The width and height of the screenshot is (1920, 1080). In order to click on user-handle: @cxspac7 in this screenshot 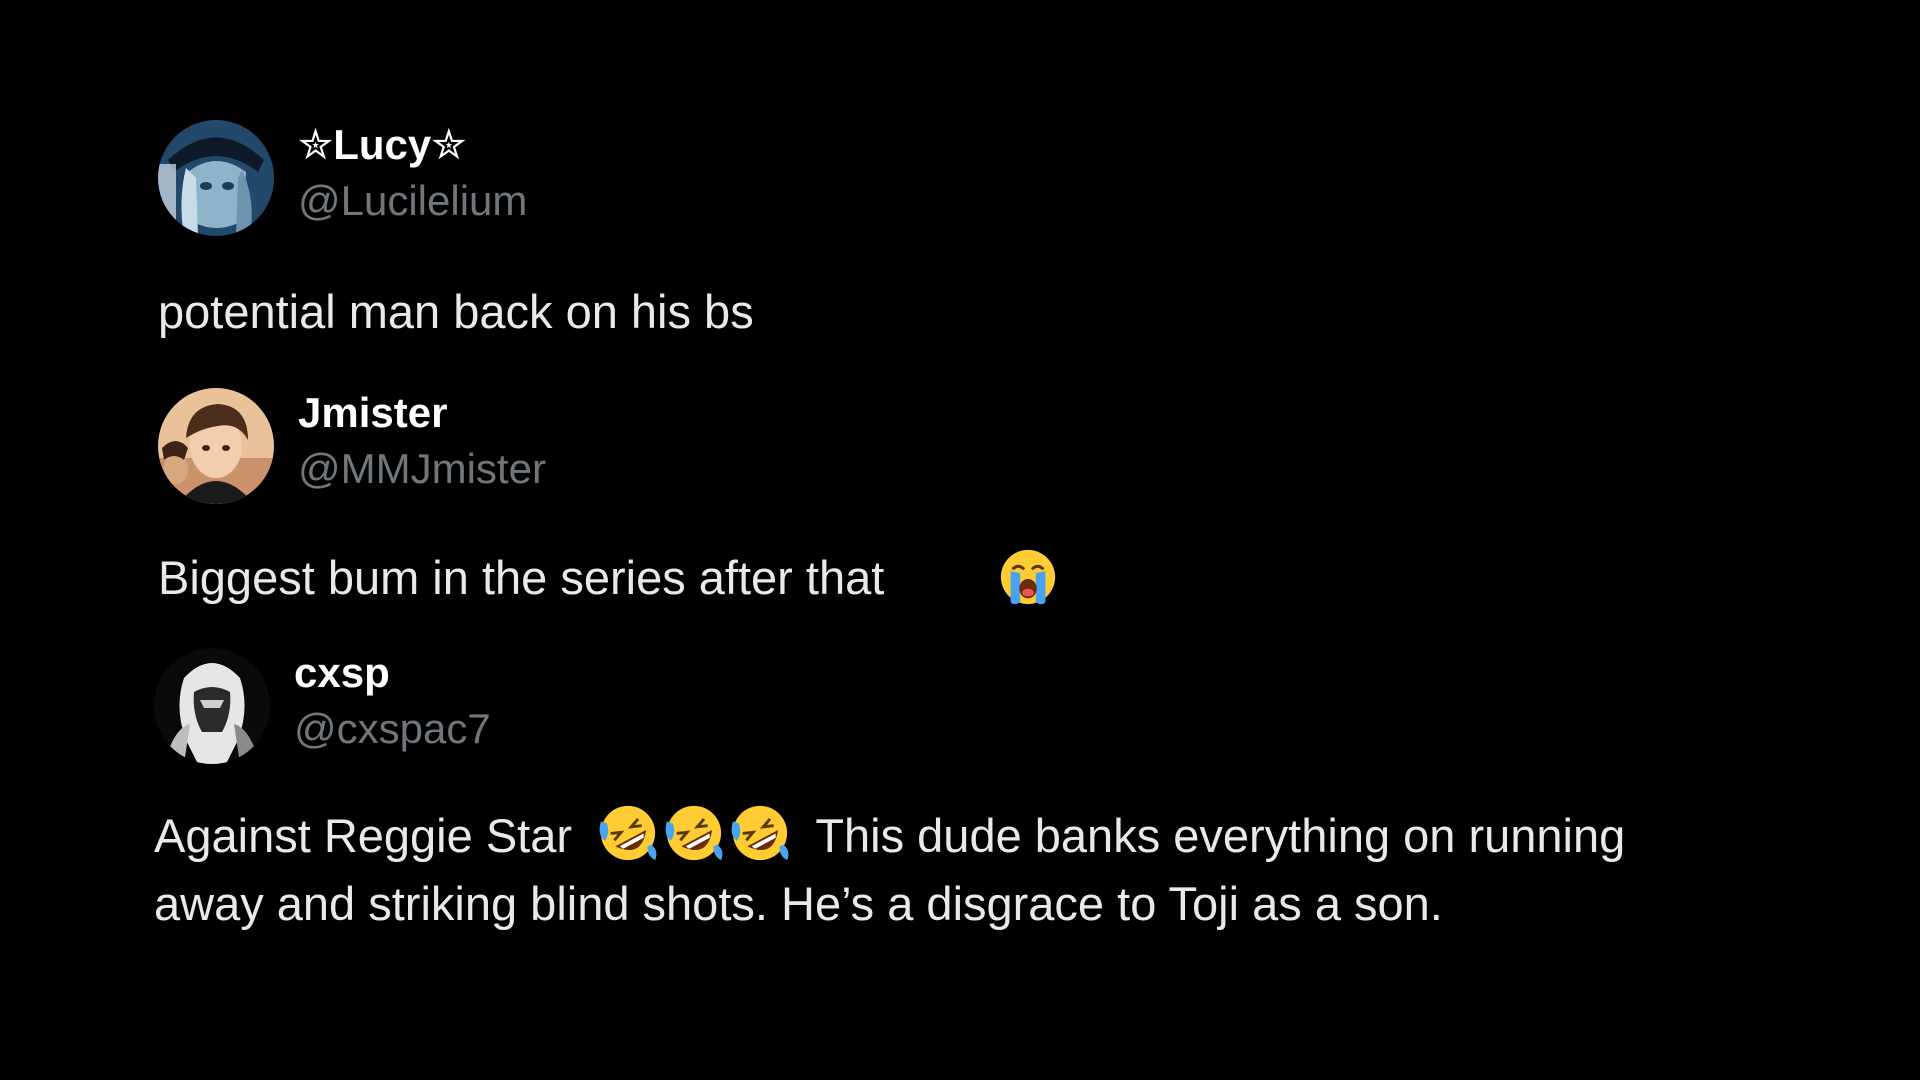, I will do `click(392, 729)`.